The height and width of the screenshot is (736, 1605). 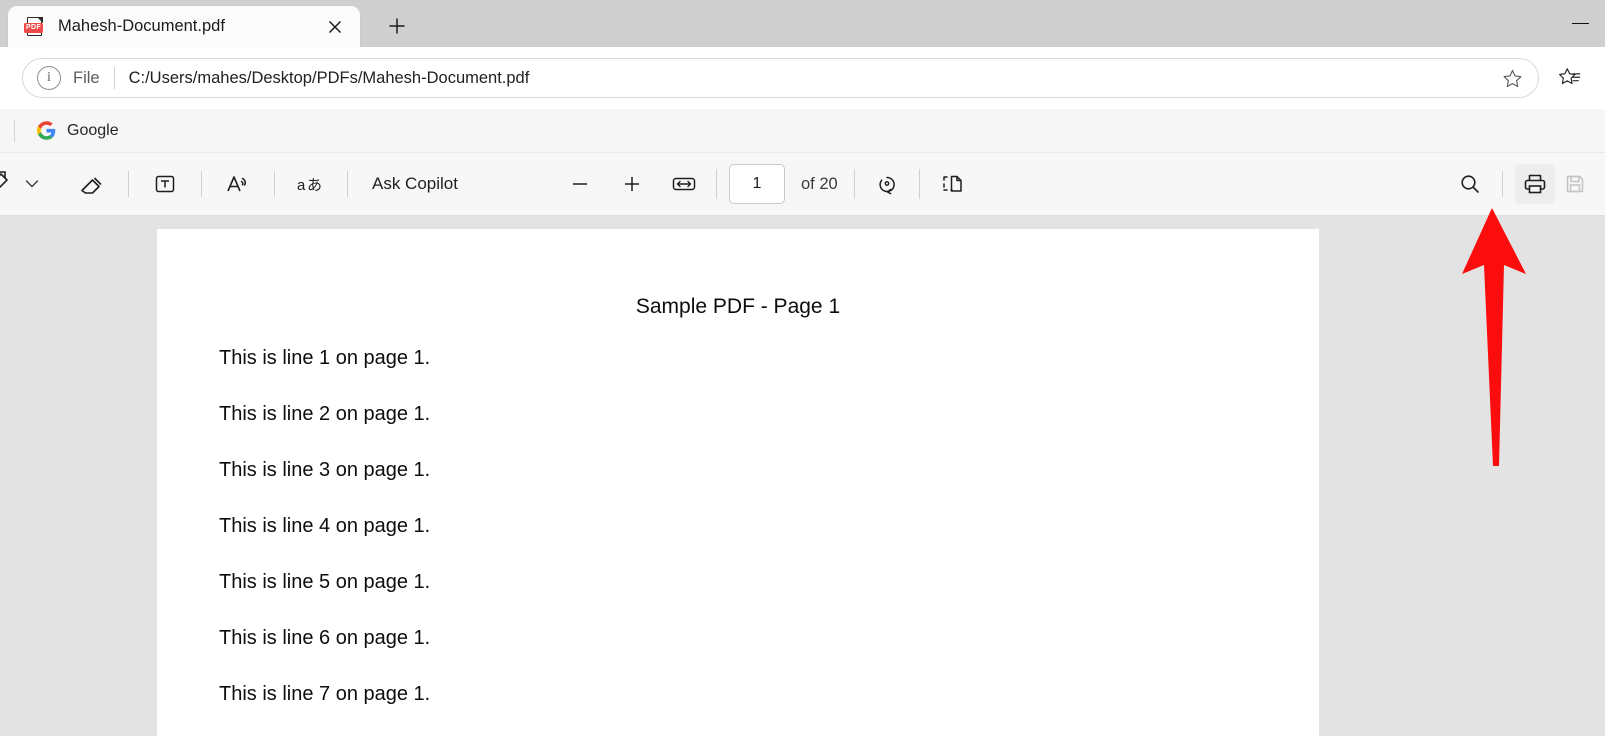 What do you see at coordinates (1470, 184) in the screenshot?
I see `search-icon` at bounding box center [1470, 184].